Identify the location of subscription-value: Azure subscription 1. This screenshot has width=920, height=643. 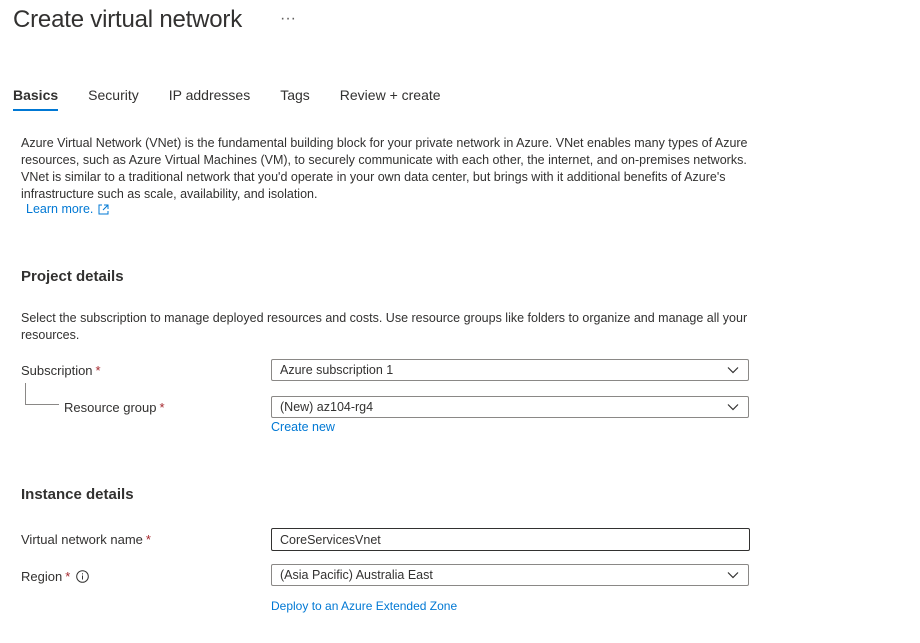
(337, 370).